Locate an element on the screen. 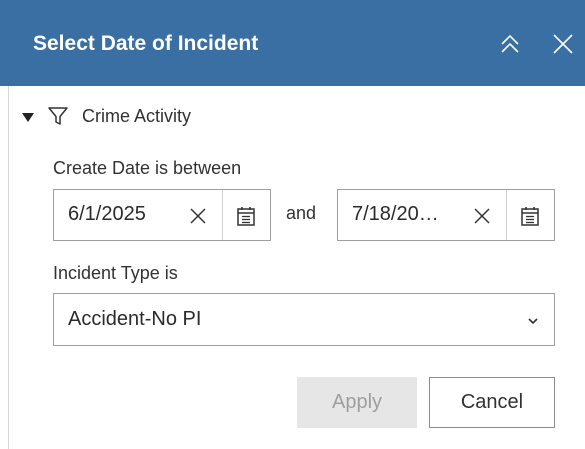  close-button is located at coordinates (563, 44).